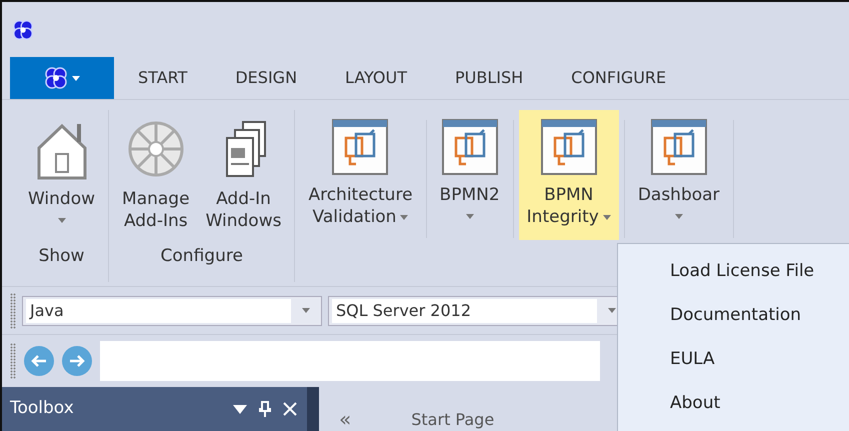  Describe the element at coordinates (61, 256) in the screenshot. I see `group-label: Show` at that location.